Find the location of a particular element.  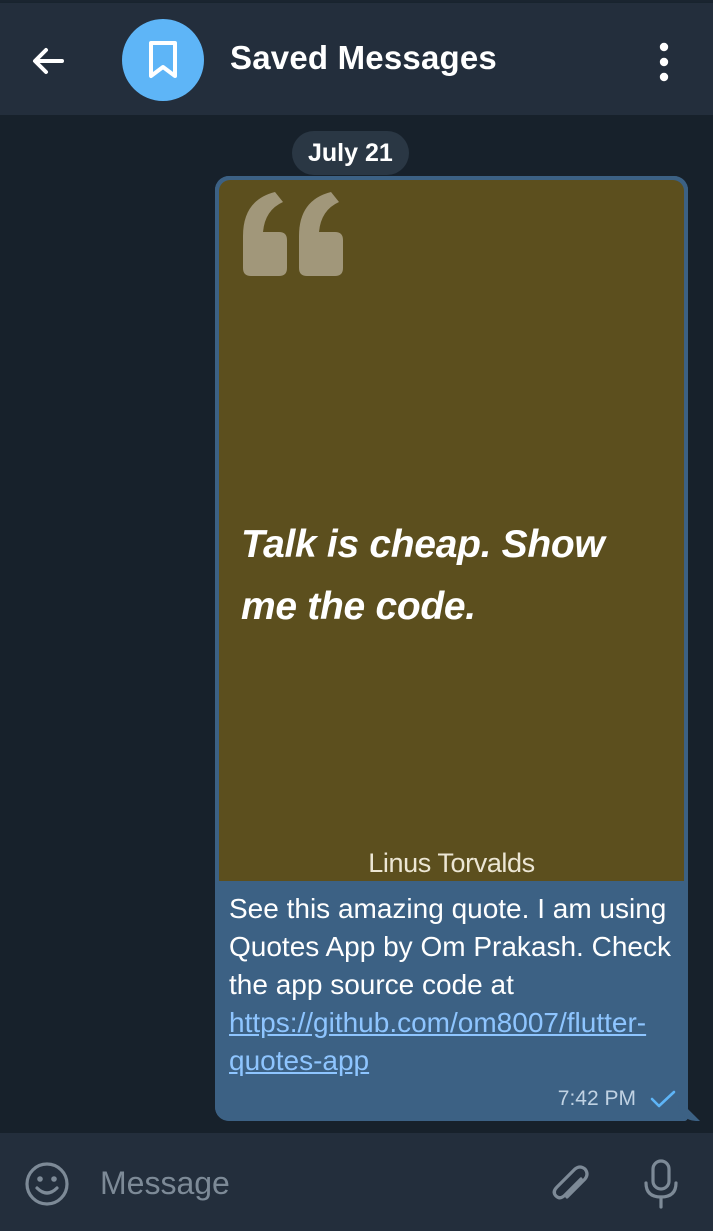

avatar is located at coordinates (163, 60).